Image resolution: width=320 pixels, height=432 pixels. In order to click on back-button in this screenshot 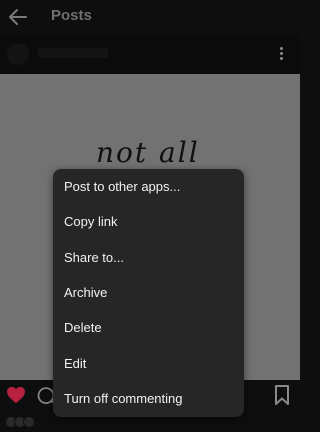, I will do `click(18, 17)`.